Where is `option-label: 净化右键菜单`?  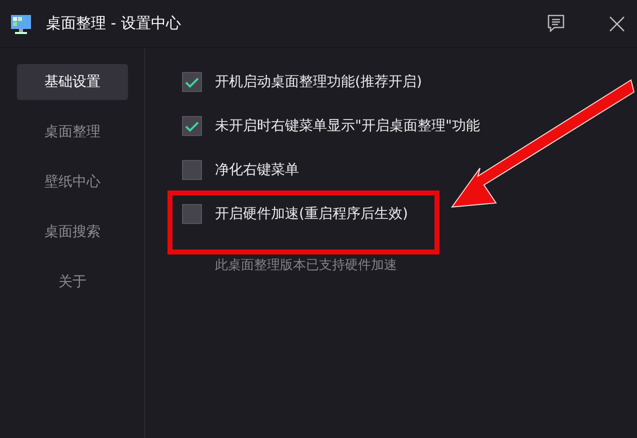
option-label: 净化右键菜单 is located at coordinates (257, 170).